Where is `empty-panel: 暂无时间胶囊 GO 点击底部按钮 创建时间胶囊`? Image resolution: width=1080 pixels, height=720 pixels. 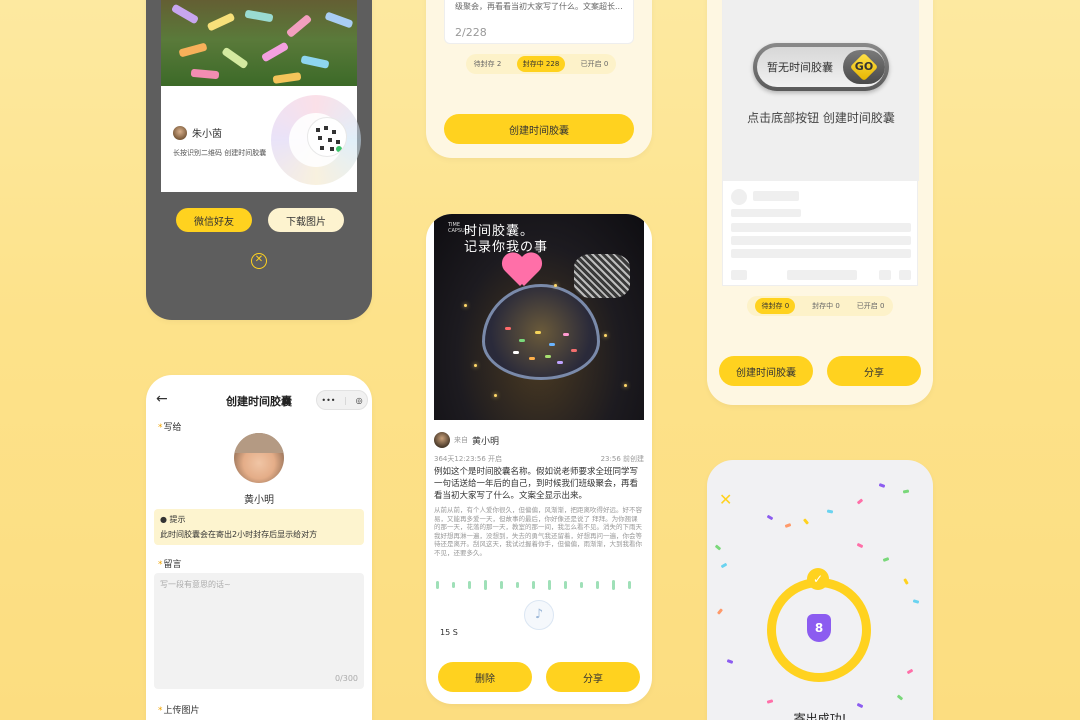
empty-panel: 暂无时间胶囊 GO 点击底部按钮 创建时间胶囊 is located at coordinates (820, 143).